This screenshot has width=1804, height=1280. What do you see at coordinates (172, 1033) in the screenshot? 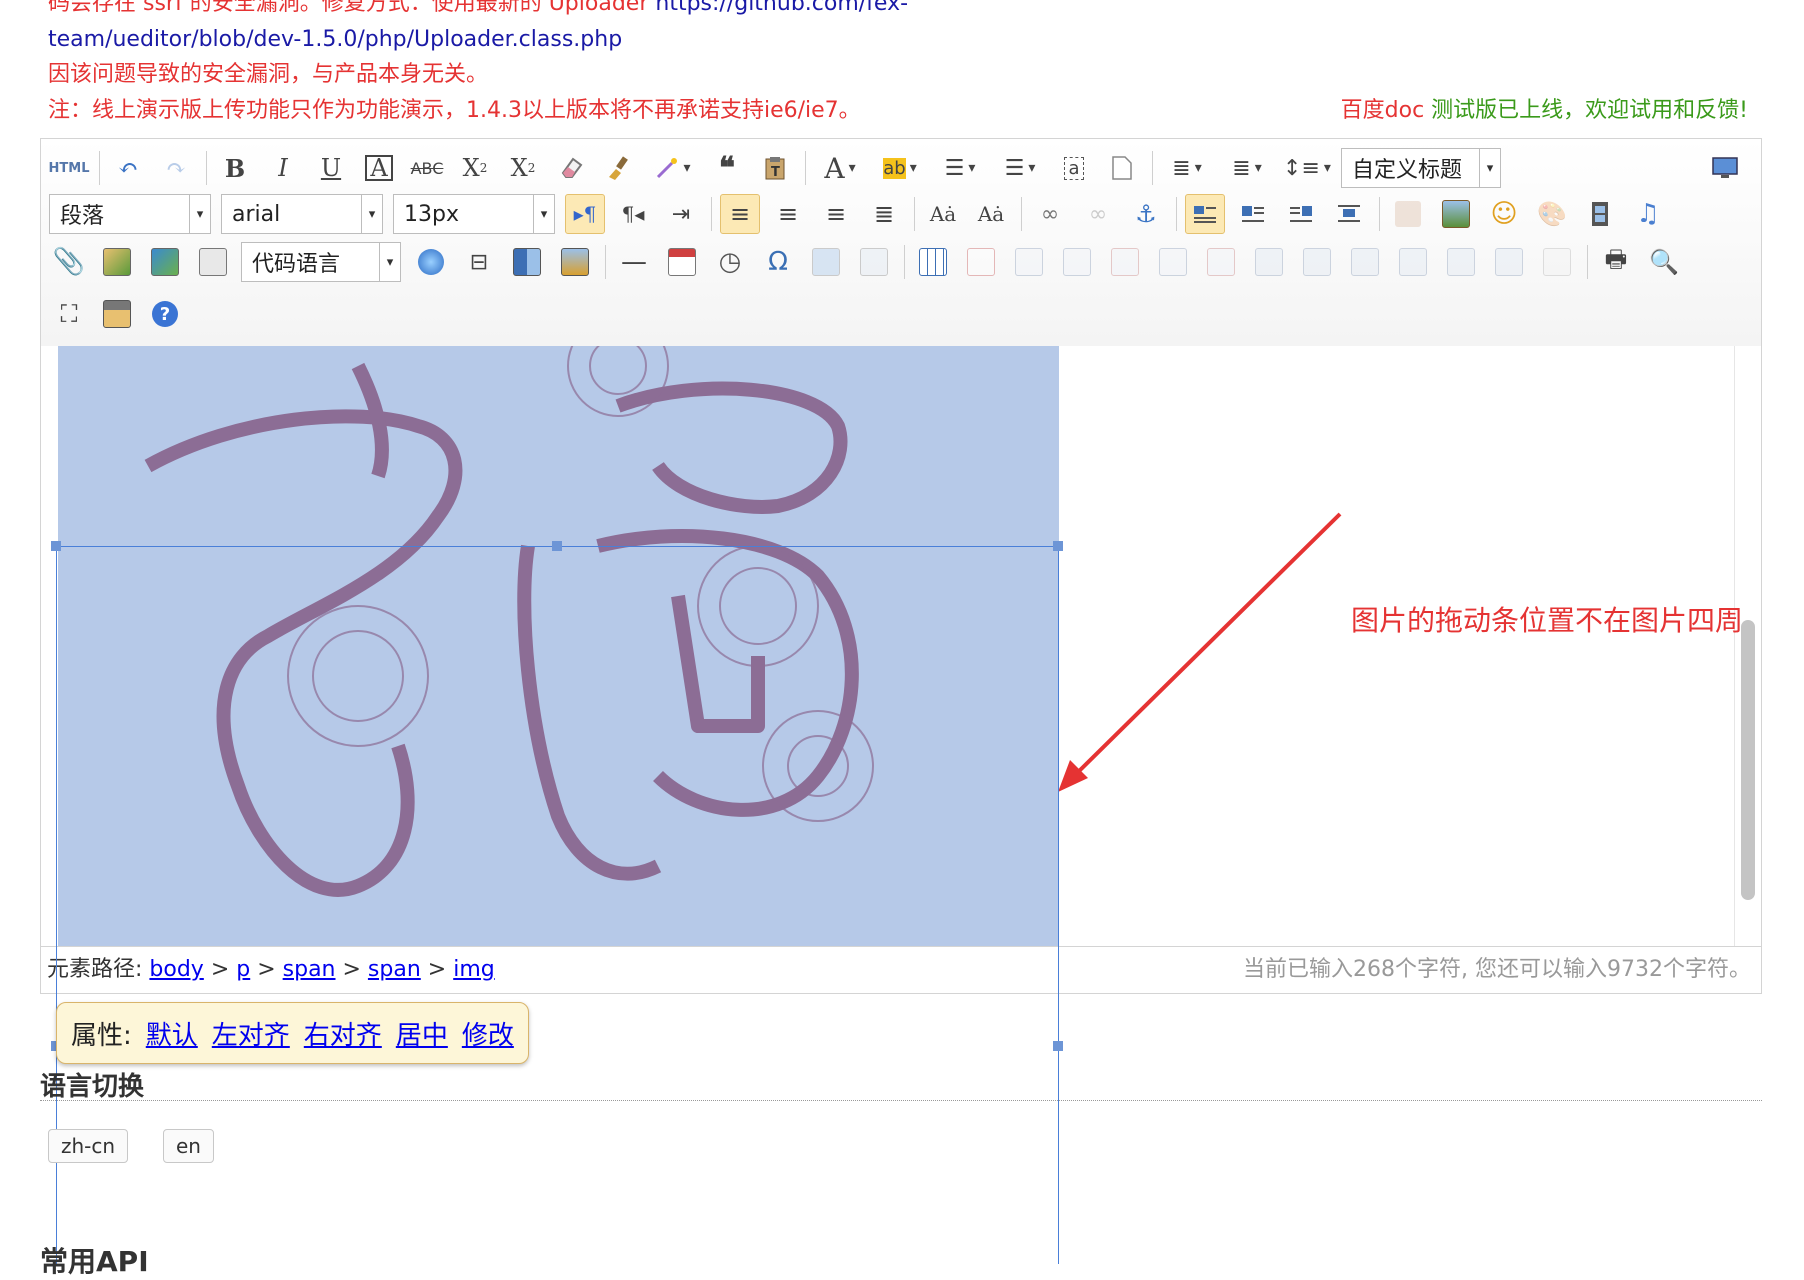
I see `image-default-link: 默认` at bounding box center [172, 1033].